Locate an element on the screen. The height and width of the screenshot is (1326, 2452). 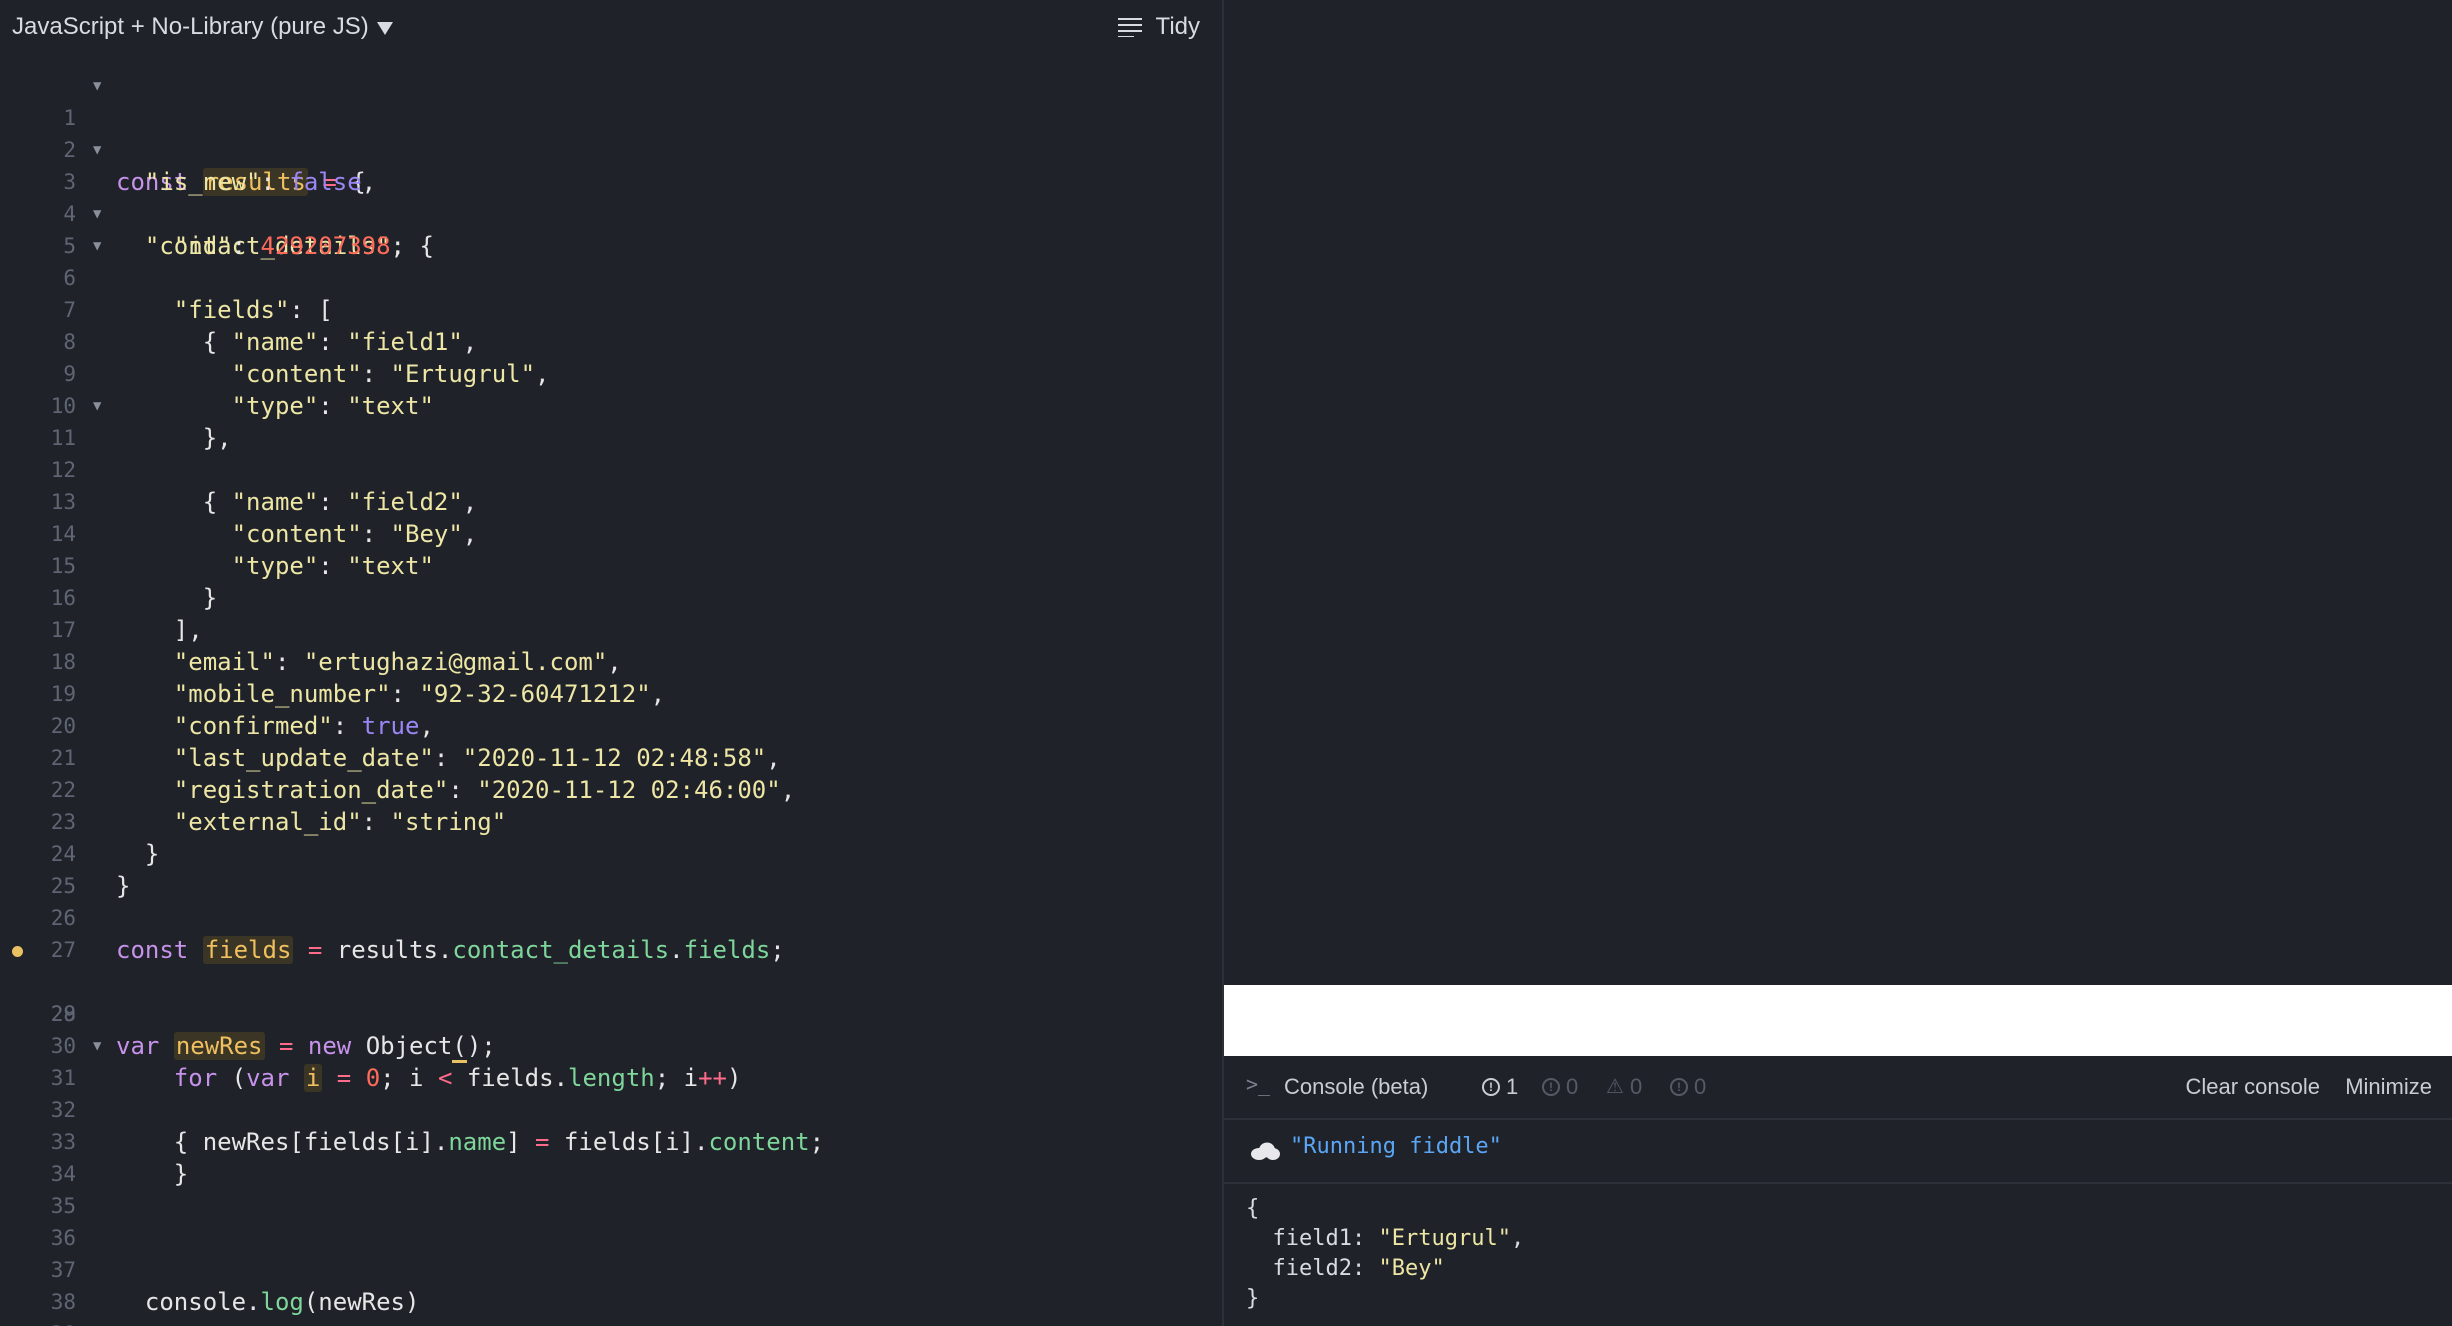
code-line: 35 is located at coordinates (611, 1188).